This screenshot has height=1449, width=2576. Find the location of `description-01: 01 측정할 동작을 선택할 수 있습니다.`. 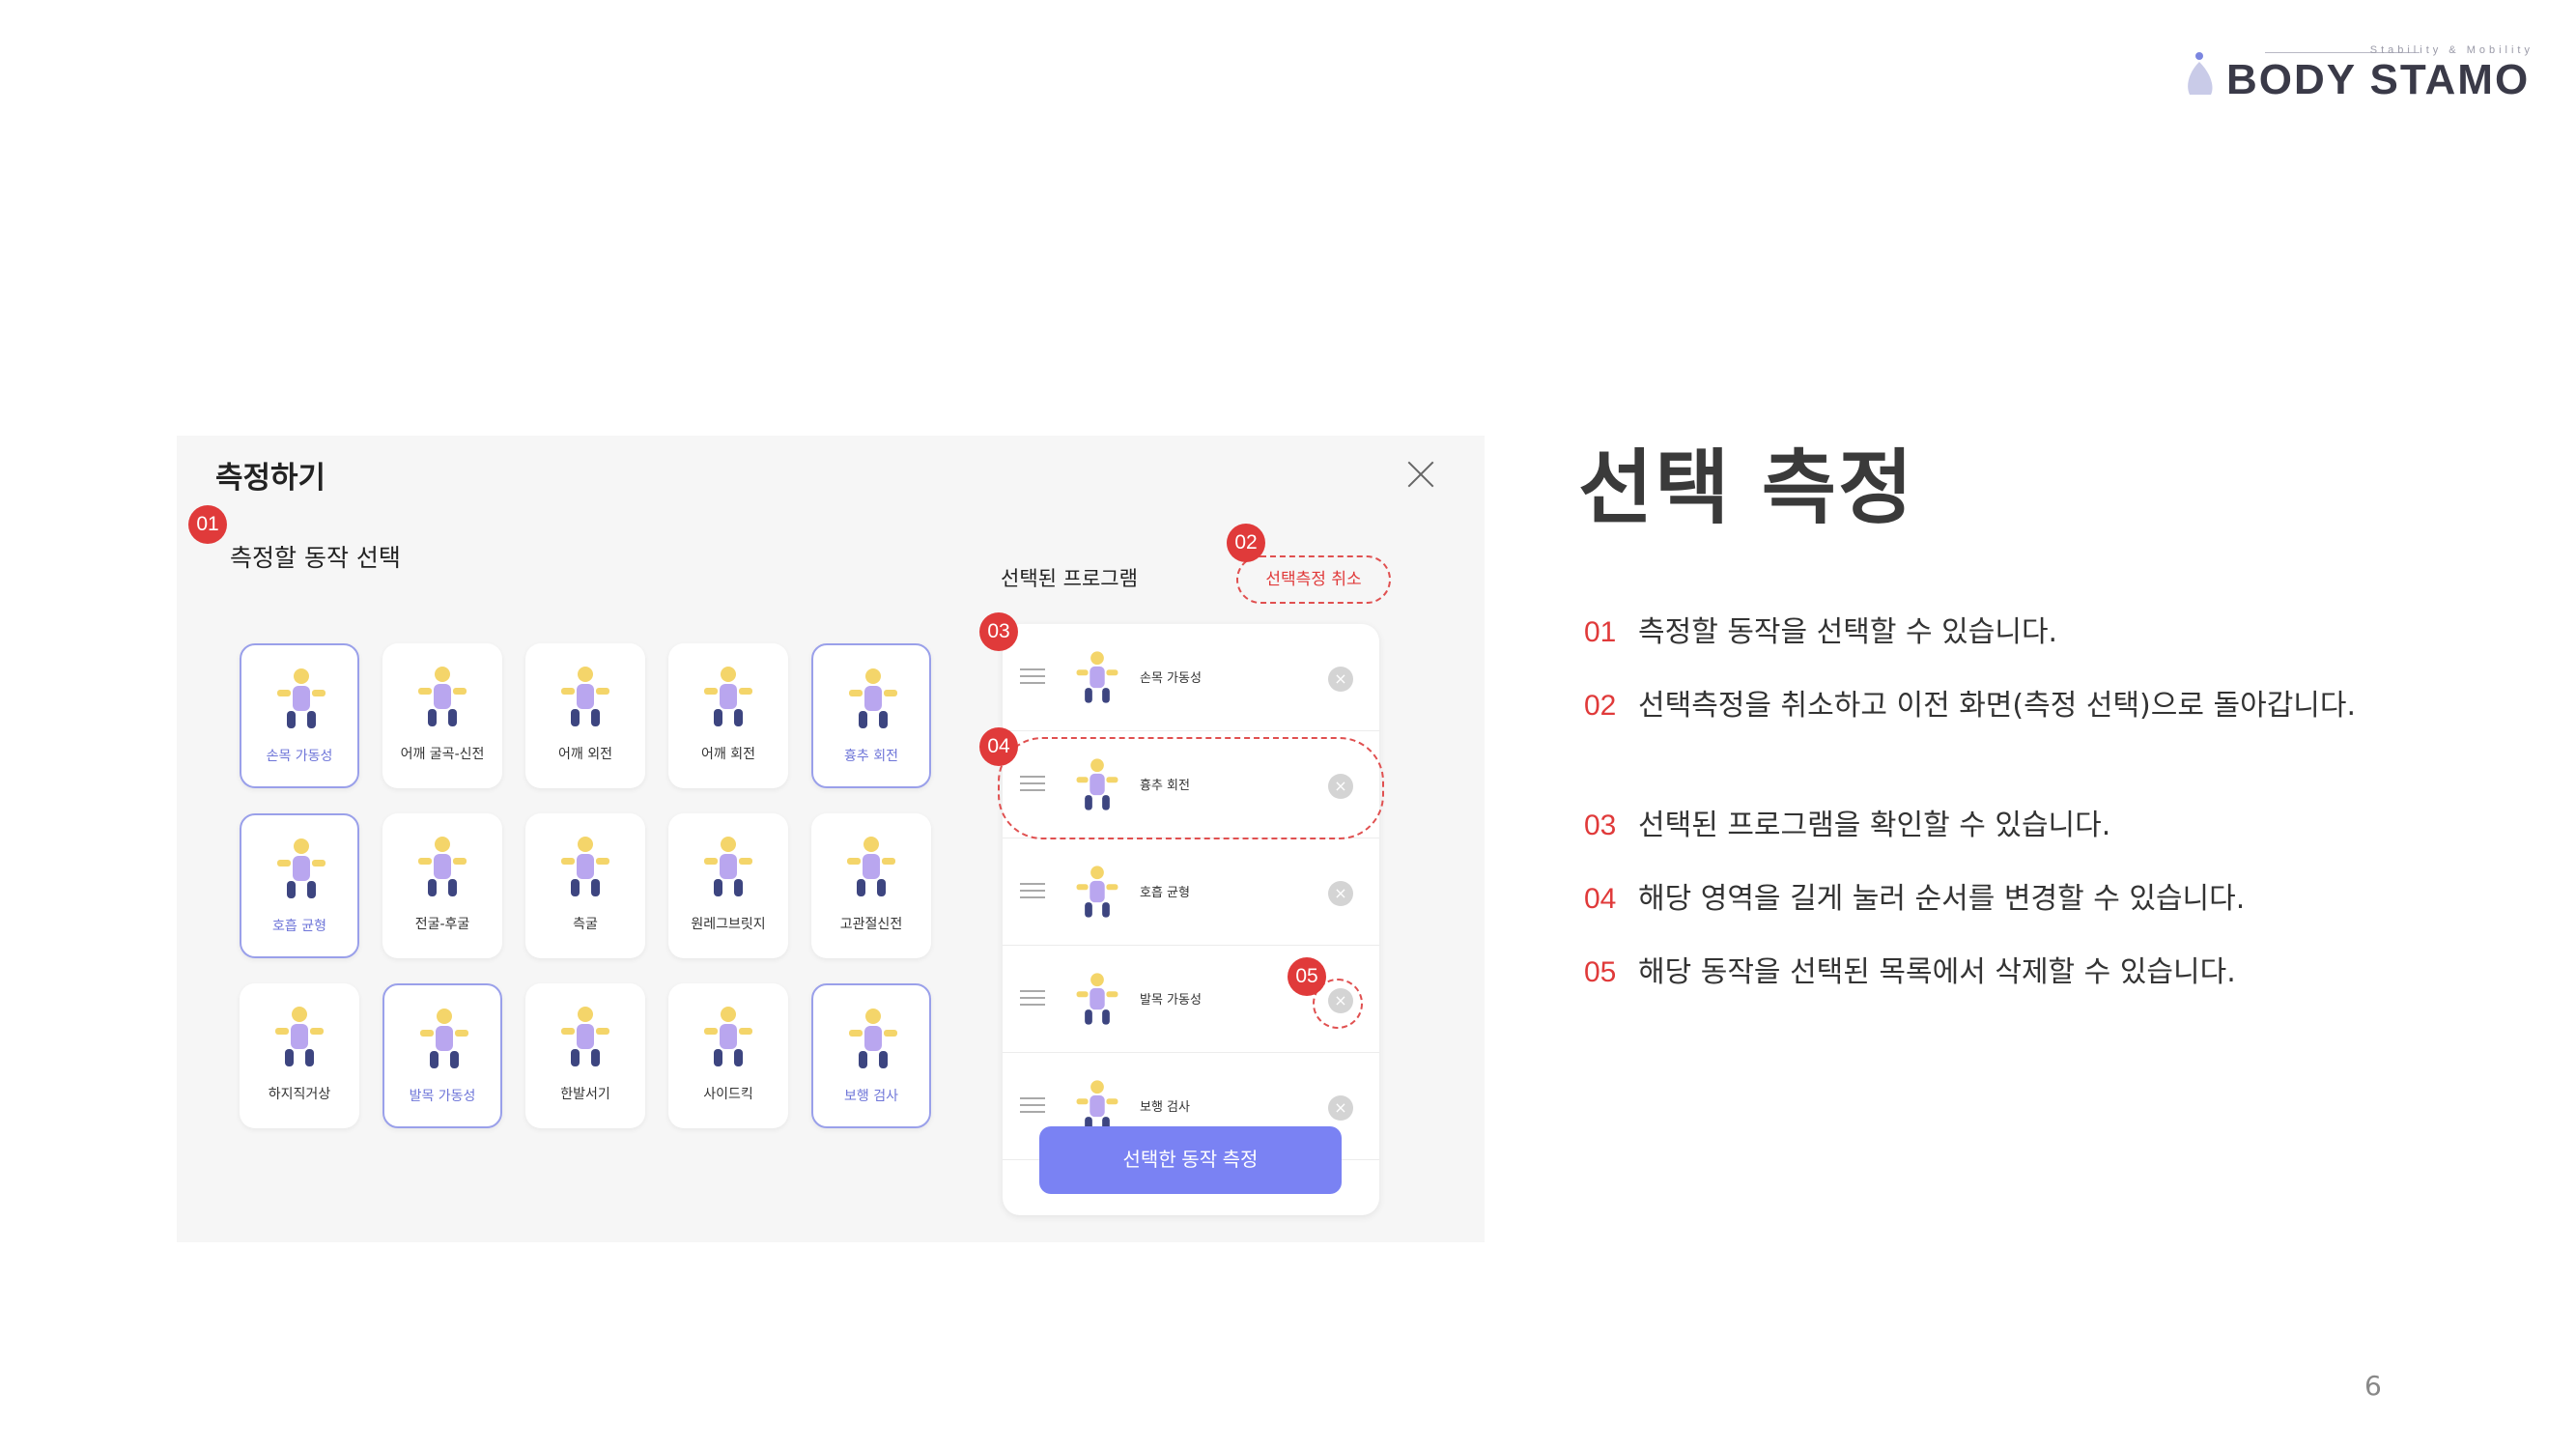

description-01: 01 측정할 동작을 선택할 수 있습니다. is located at coordinates (1970, 633).